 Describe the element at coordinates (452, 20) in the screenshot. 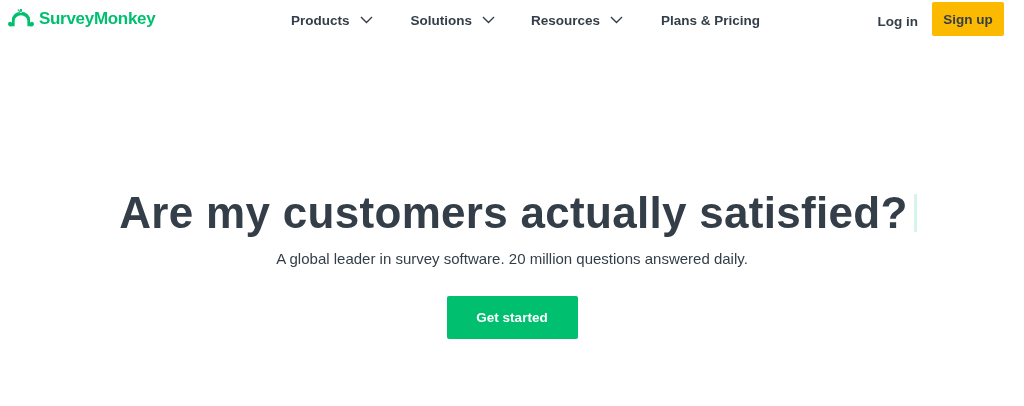

I see `nav-link: Solutions` at that location.